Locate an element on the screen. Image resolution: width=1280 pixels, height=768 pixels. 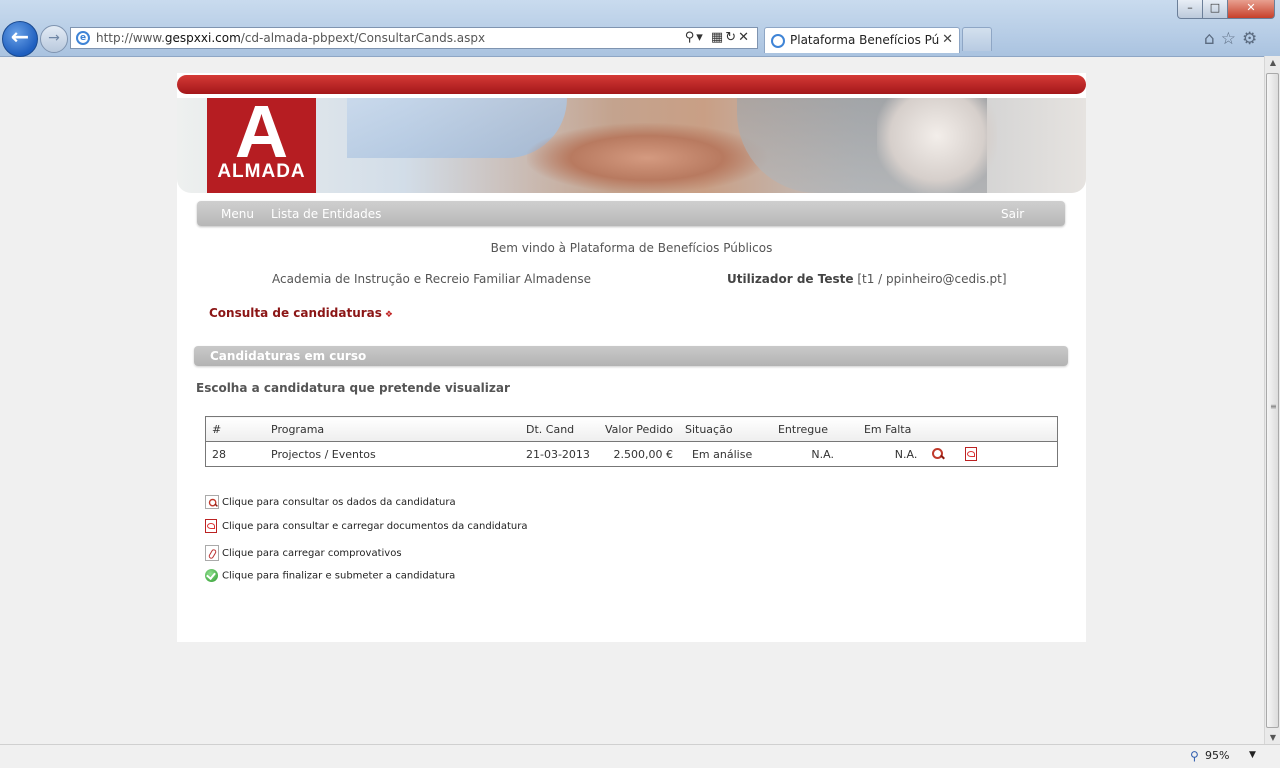
banner-photo-hands is located at coordinates (647, 158).